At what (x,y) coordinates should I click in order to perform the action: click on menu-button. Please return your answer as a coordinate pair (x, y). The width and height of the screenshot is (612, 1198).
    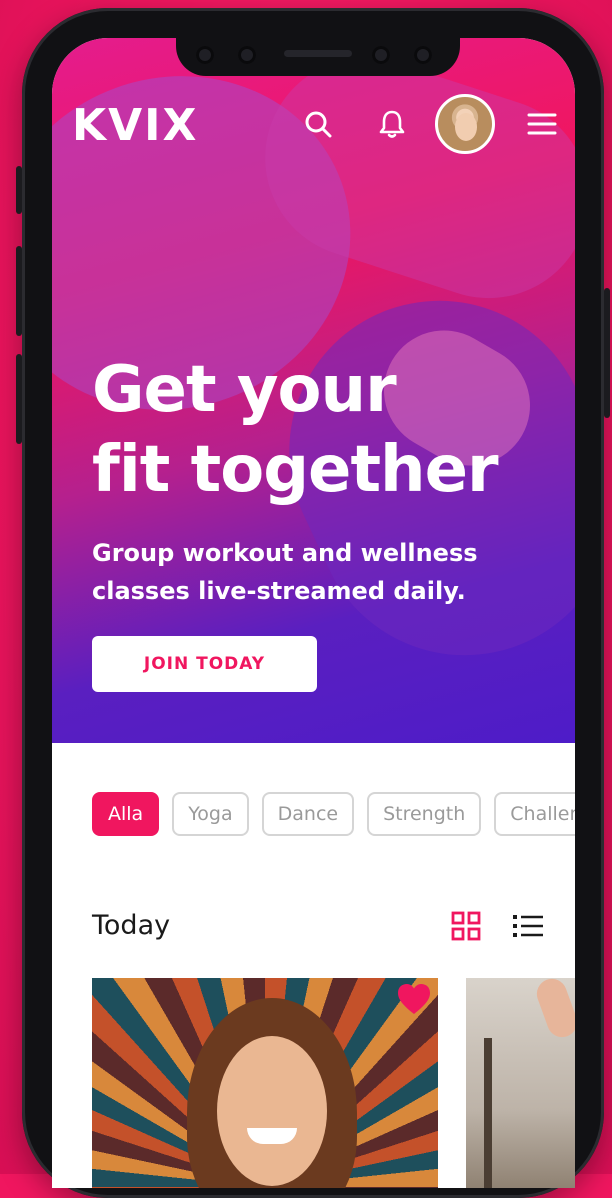
    Looking at the image, I should click on (542, 124).